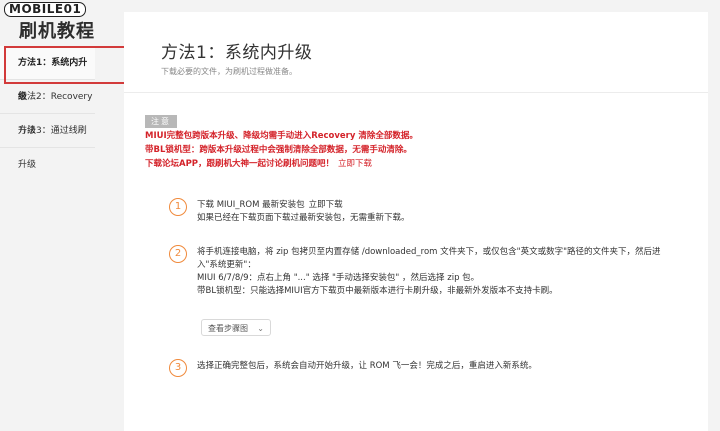 The width and height of the screenshot is (720, 431). I want to click on notice-line-3: 下载论坛APP，跟刷机大神一起讨论刷机问题吧！ 立即下载, so click(405, 164).